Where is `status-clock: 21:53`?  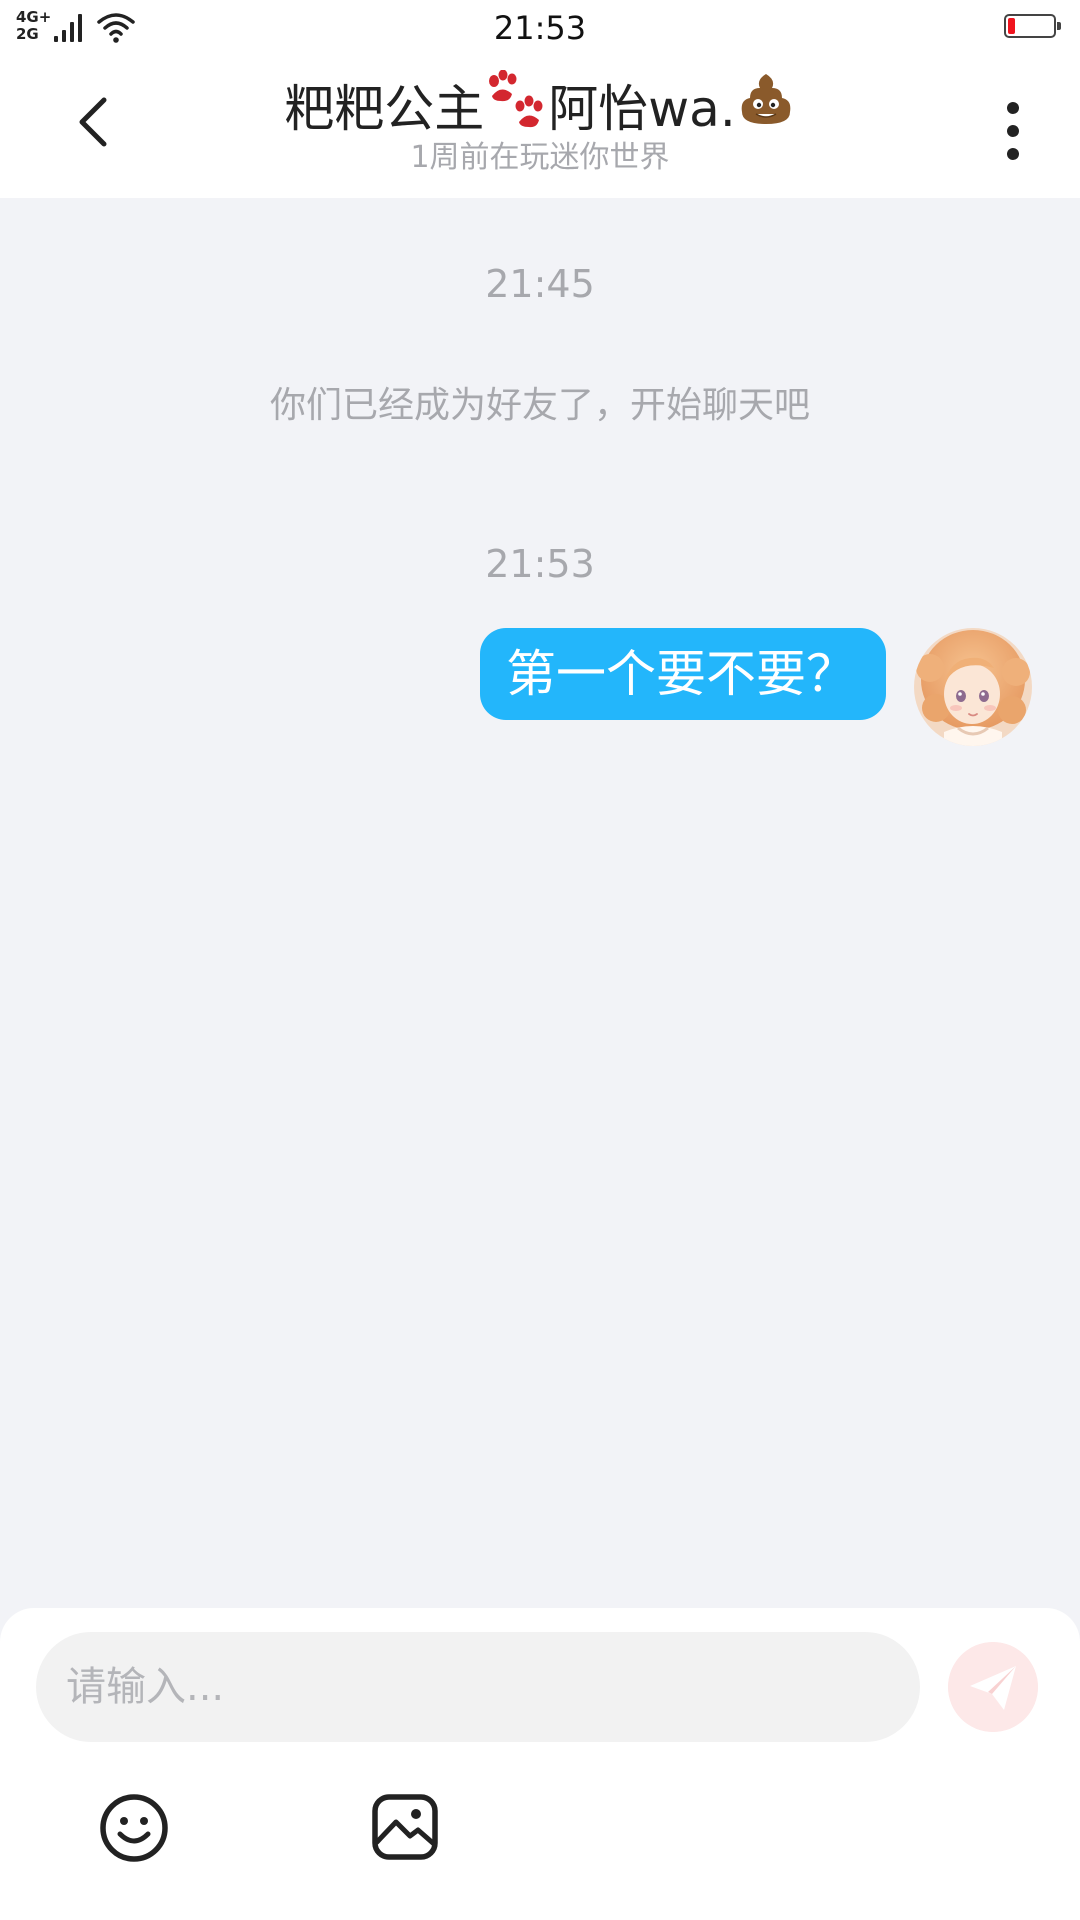
status-clock: 21:53 is located at coordinates (540, 28).